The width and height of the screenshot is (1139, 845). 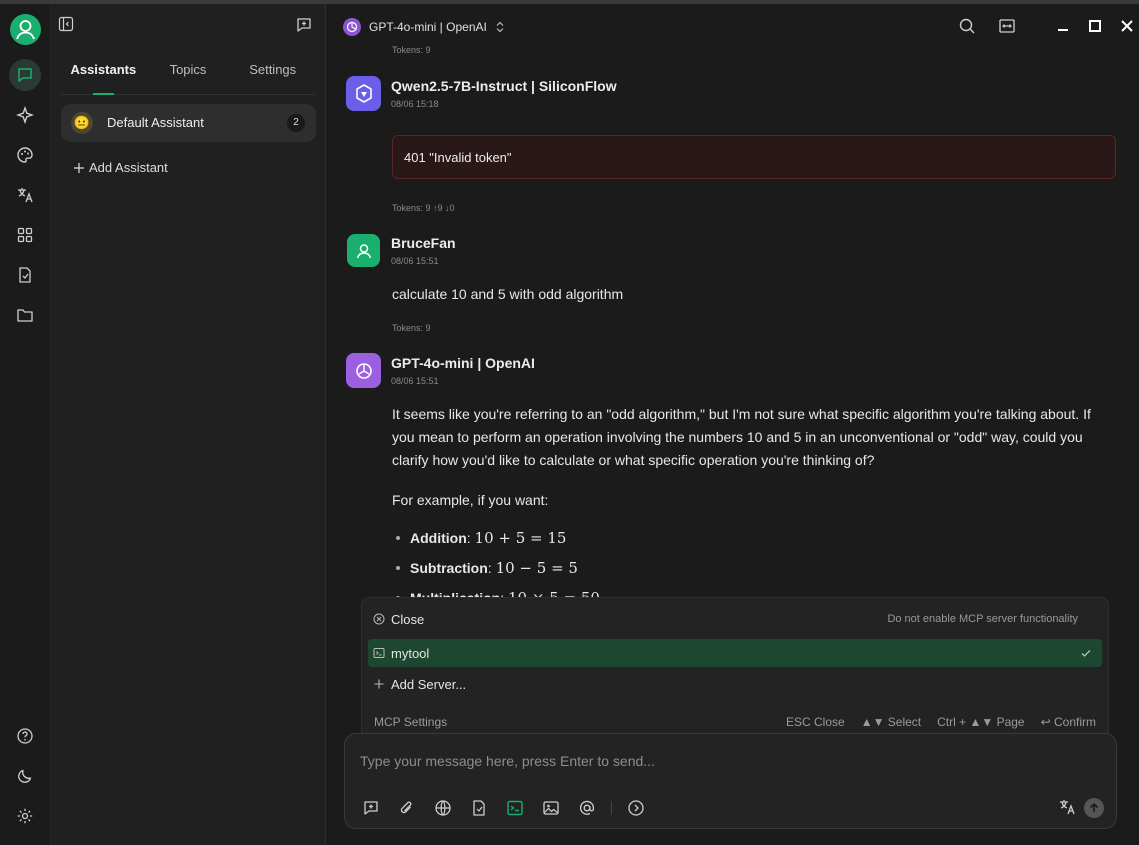 I want to click on message-paragraph: For example, if you want:, so click(x=470, y=500).